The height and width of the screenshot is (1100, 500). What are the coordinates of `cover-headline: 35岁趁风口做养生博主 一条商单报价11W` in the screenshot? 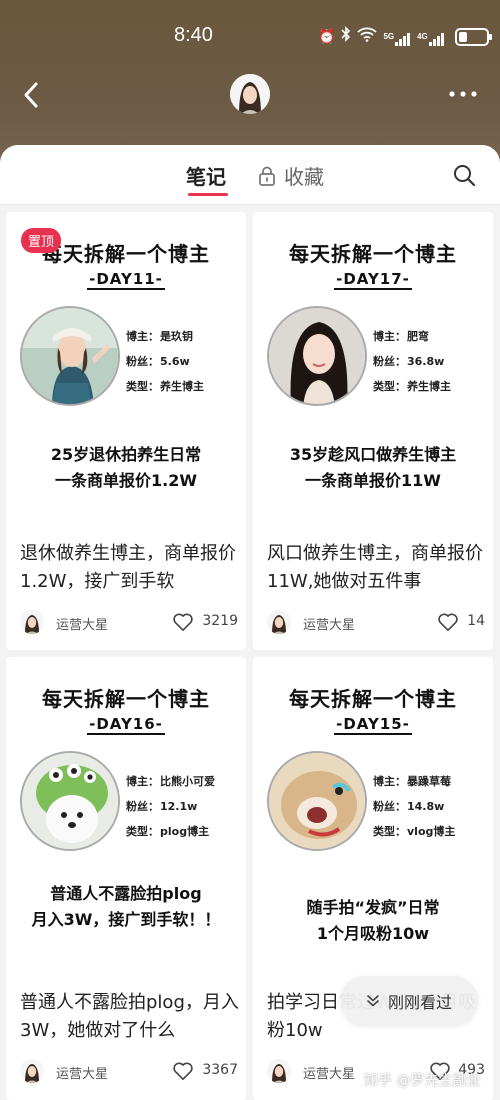 It's located at (373, 467).